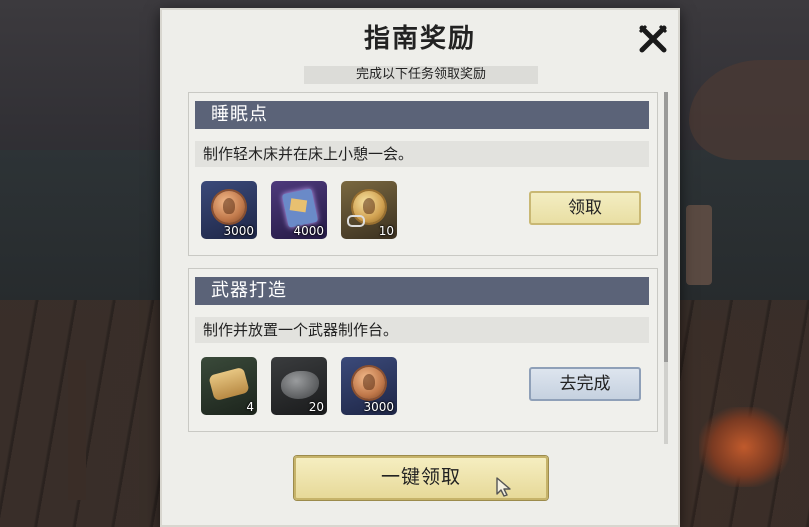  What do you see at coordinates (250, 407) in the screenshot?
I see `reward-amount: 4` at bounding box center [250, 407].